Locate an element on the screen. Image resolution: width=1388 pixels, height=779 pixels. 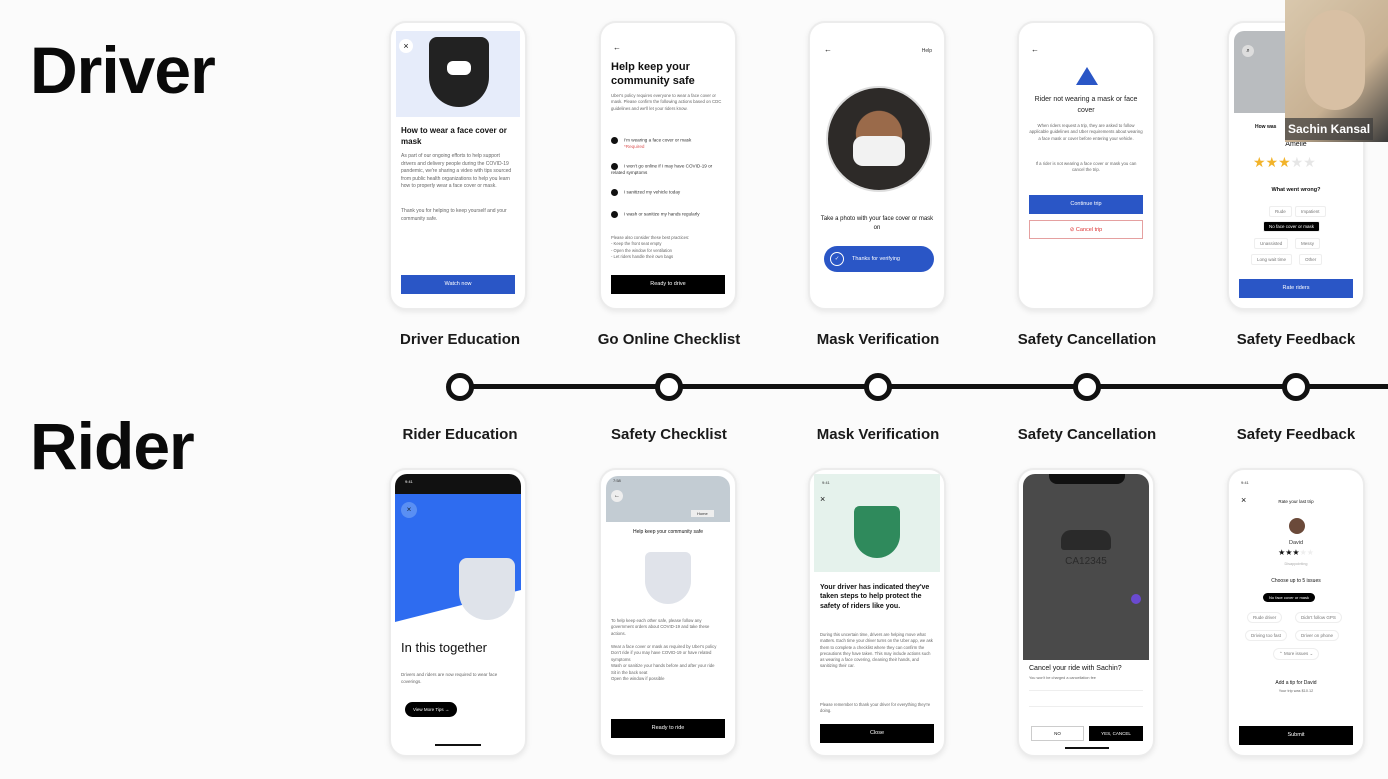
driver-name: David is located at coordinates (1296, 543).